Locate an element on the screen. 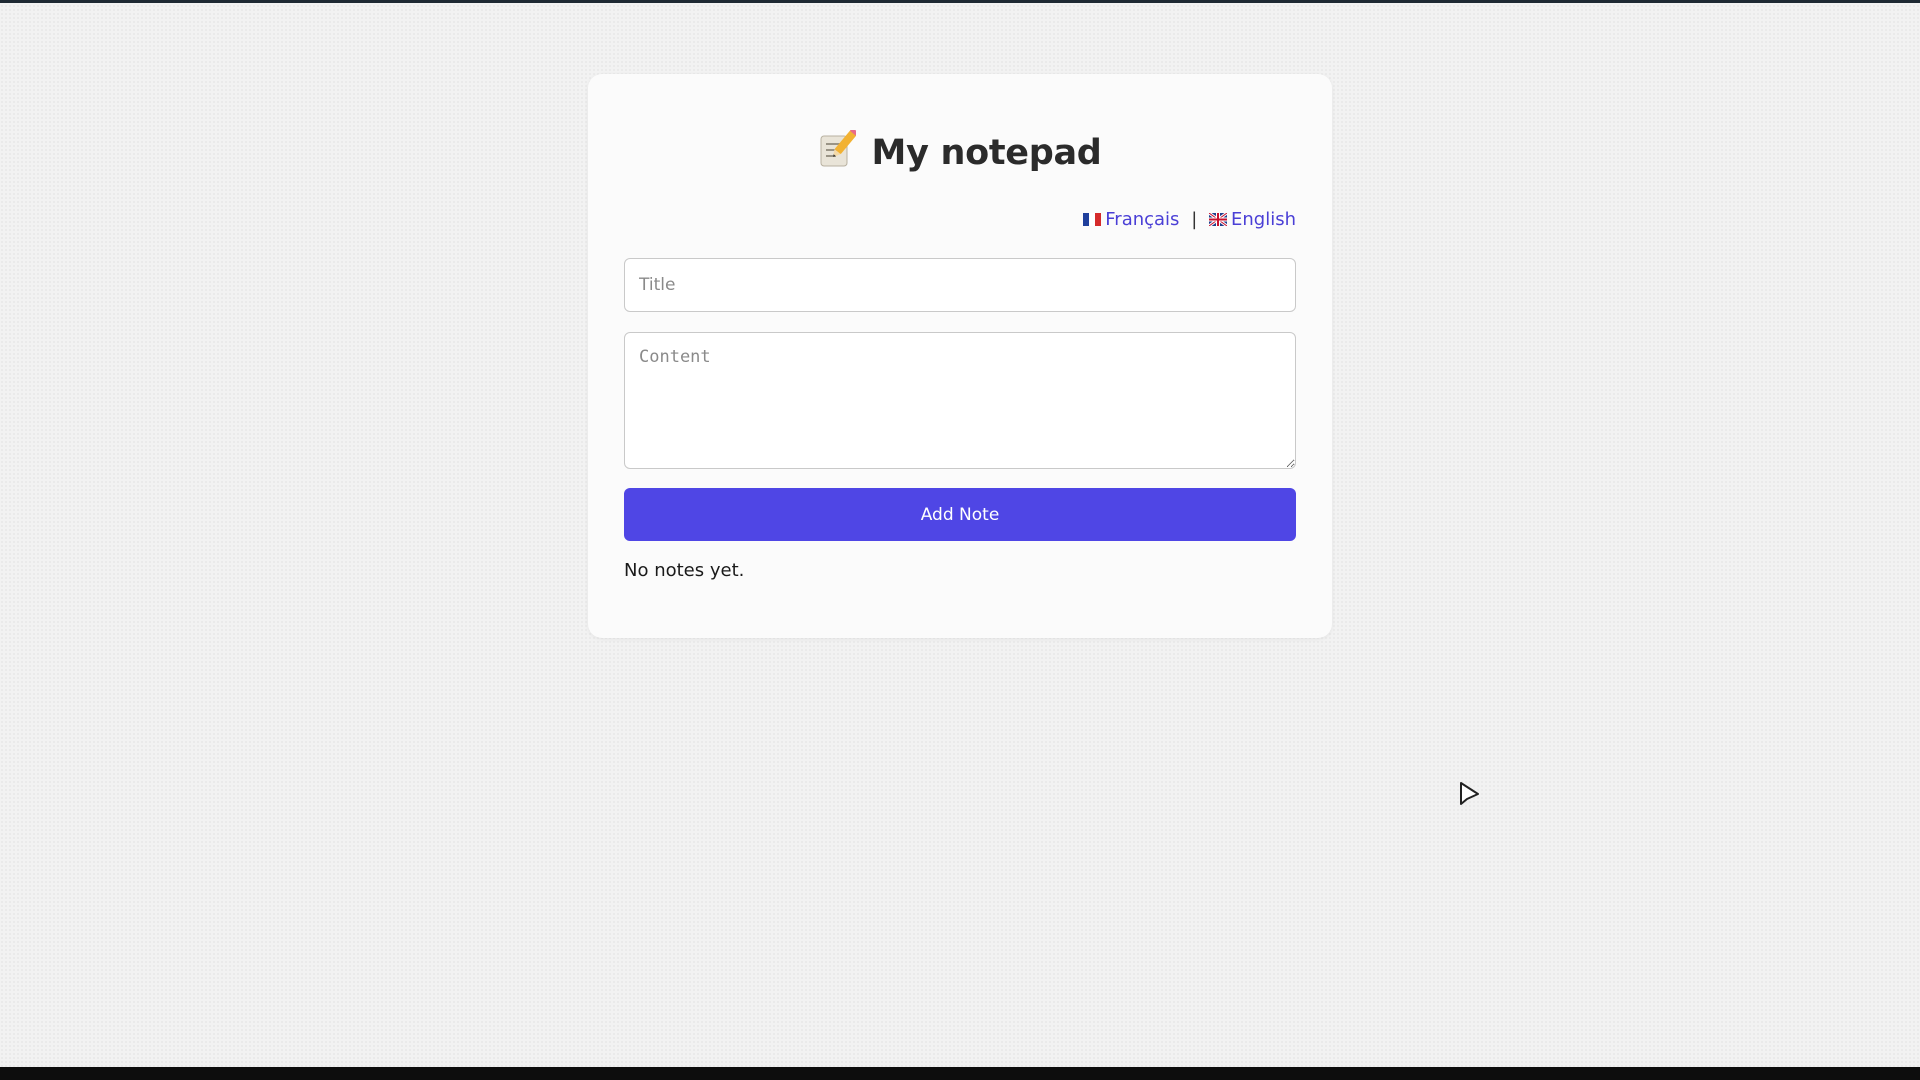 The height and width of the screenshot is (1080, 1920). mouse-pointer-icon is located at coordinates (1469, 793).